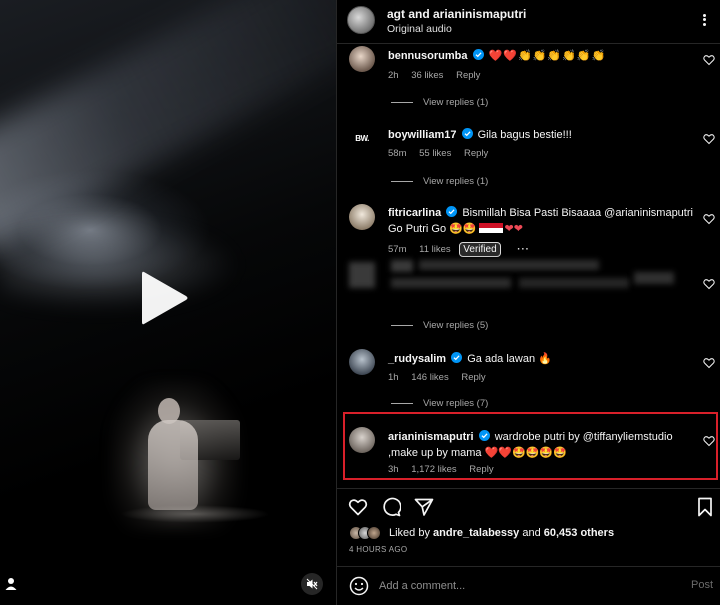 This screenshot has height=605, width=720. I want to click on hearts-emoji-icon: ❤❤, so click(513, 229).